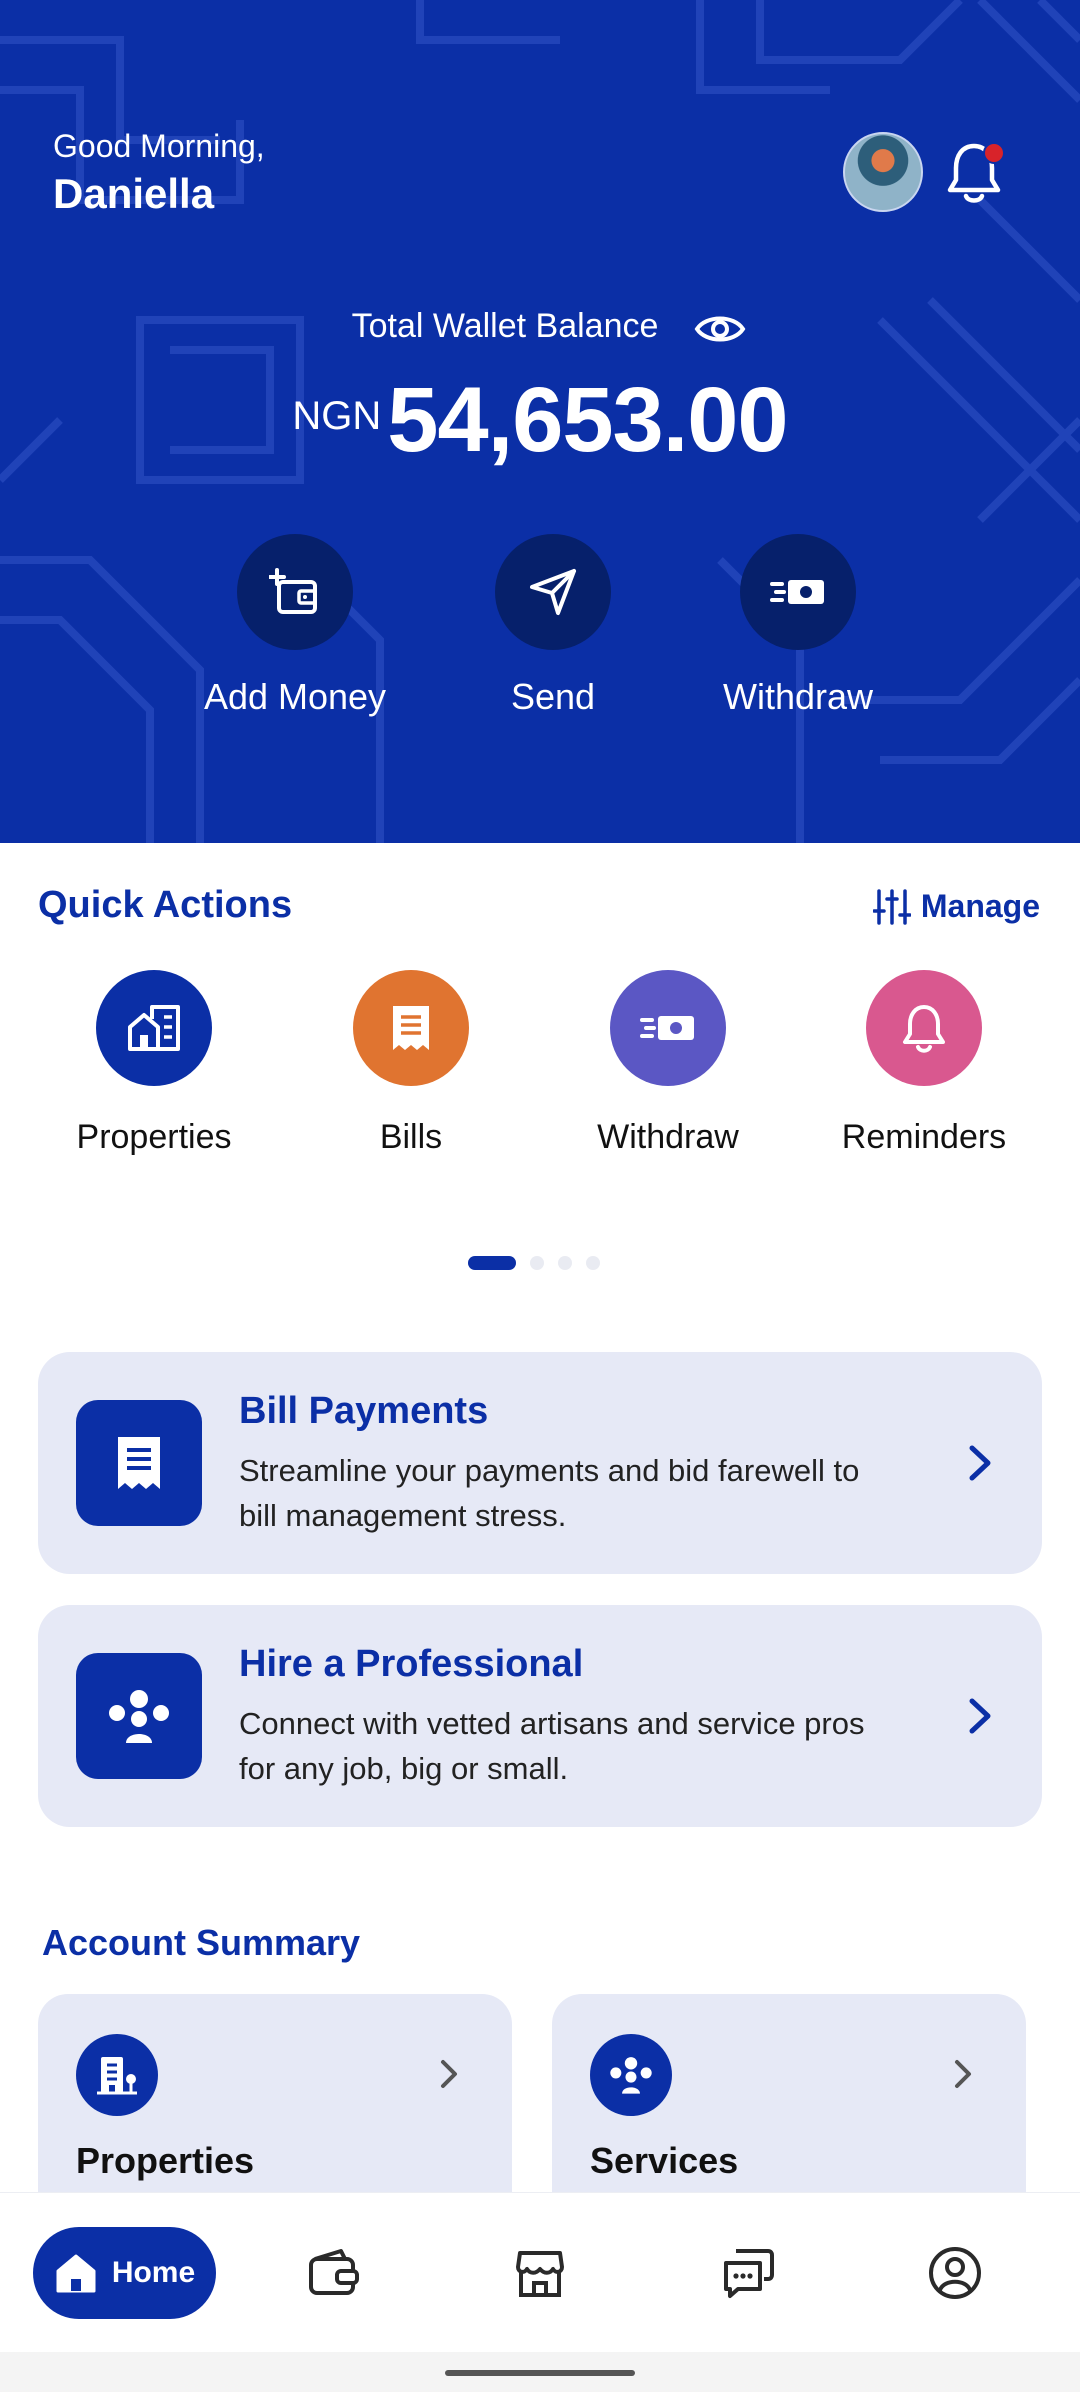 This screenshot has height=2392, width=1080. Describe the element at coordinates (295, 696) in the screenshot. I see `add-money-label: Add Money` at that location.